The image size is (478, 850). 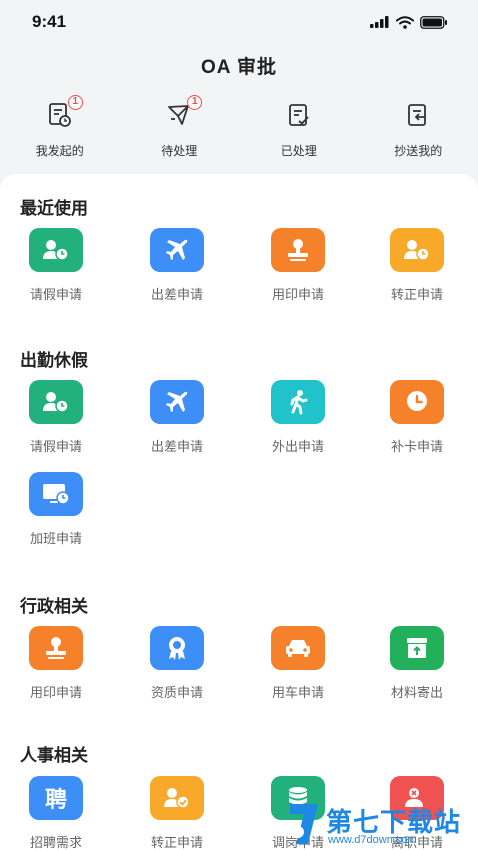 What do you see at coordinates (176, 692) in the screenshot?
I see `grid-item-label: 资质申请` at bounding box center [176, 692].